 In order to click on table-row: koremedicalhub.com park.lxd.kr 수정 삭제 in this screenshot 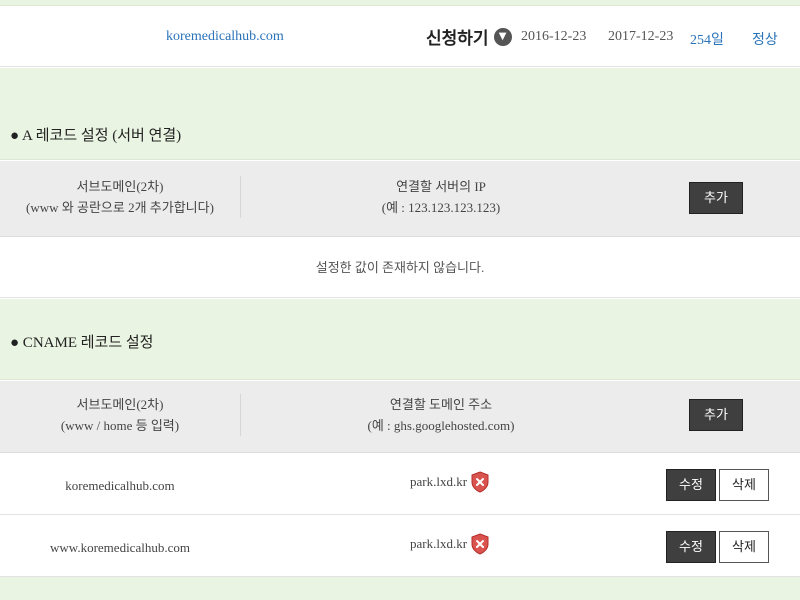, I will do `click(400, 484)`.